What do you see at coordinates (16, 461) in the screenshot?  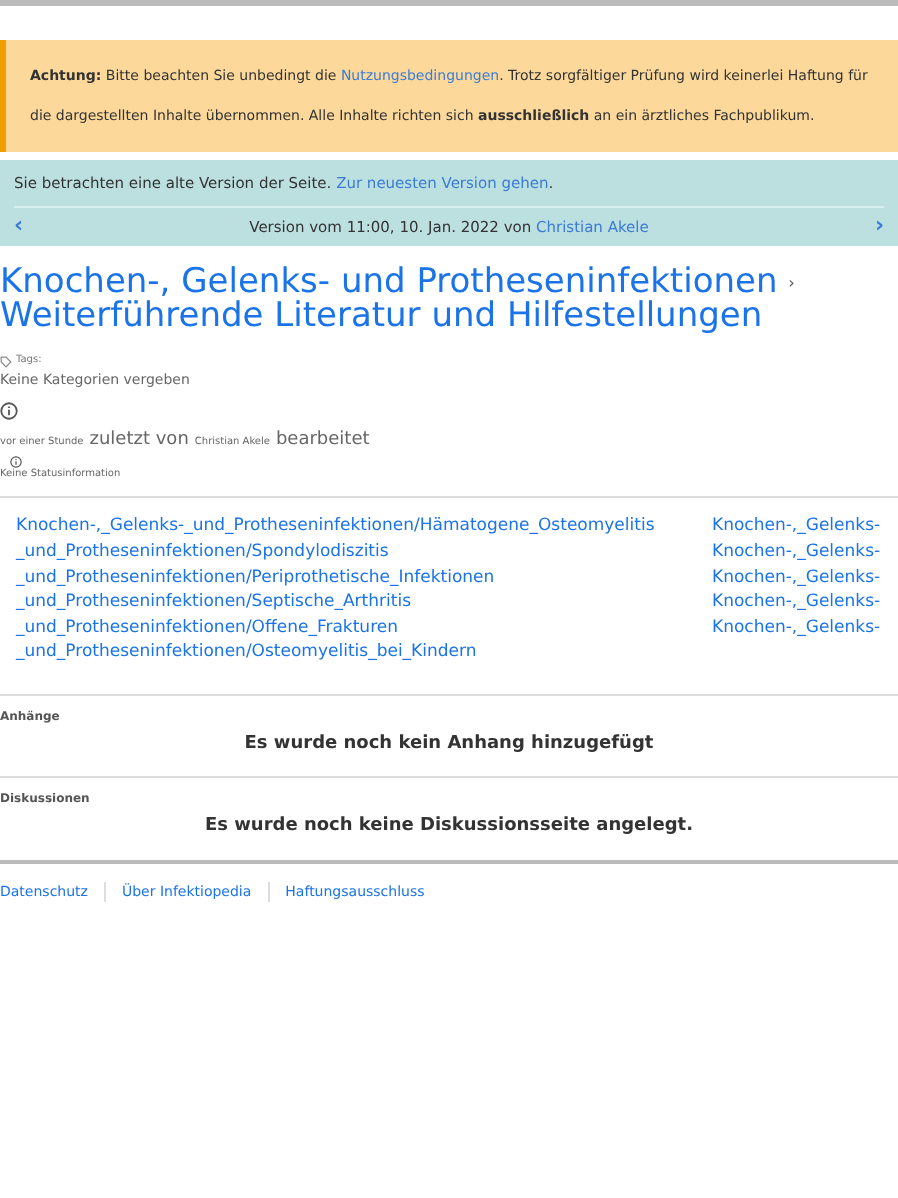 I see `status-icon` at bounding box center [16, 461].